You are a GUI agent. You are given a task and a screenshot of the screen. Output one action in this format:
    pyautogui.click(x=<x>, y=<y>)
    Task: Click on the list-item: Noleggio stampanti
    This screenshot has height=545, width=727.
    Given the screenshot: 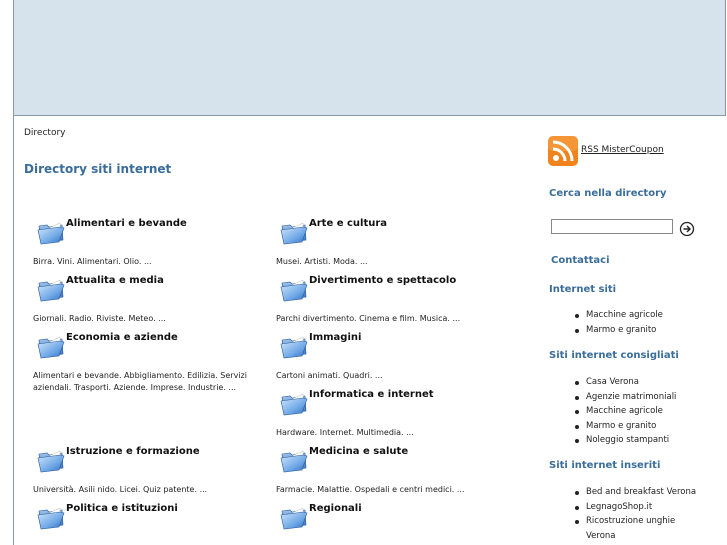 What is the action you would take?
    pyautogui.click(x=624, y=440)
    